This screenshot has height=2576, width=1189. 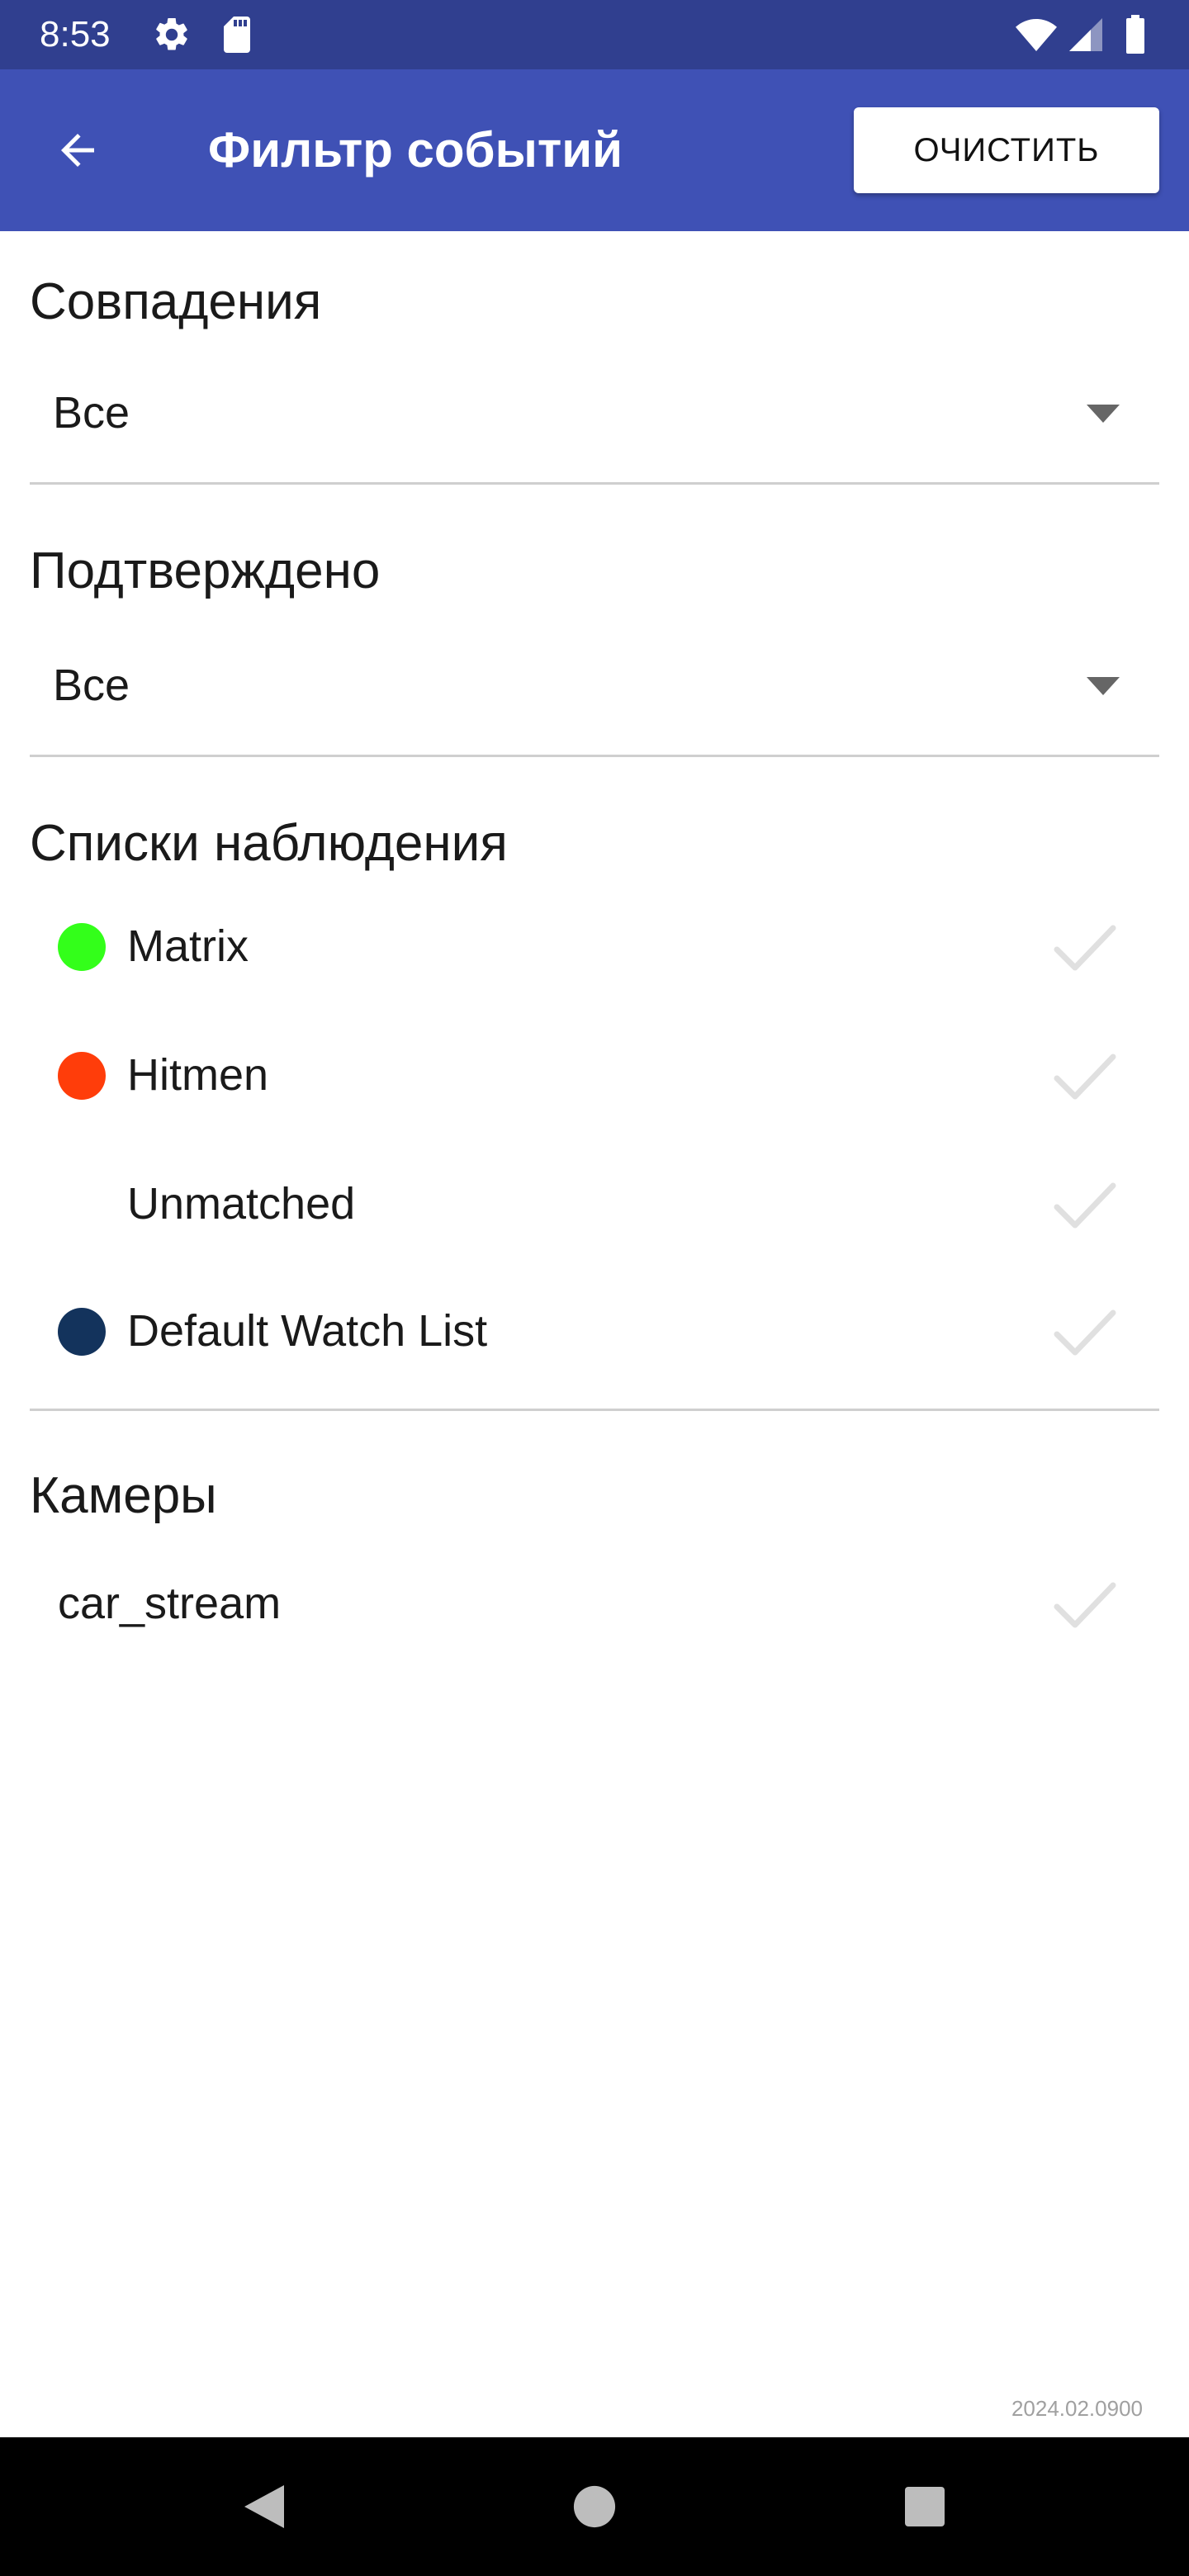 What do you see at coordinates (176, 301) in the screenshot?
I see `matches-section-title: Совпадения` at bounding box center [176, 301].